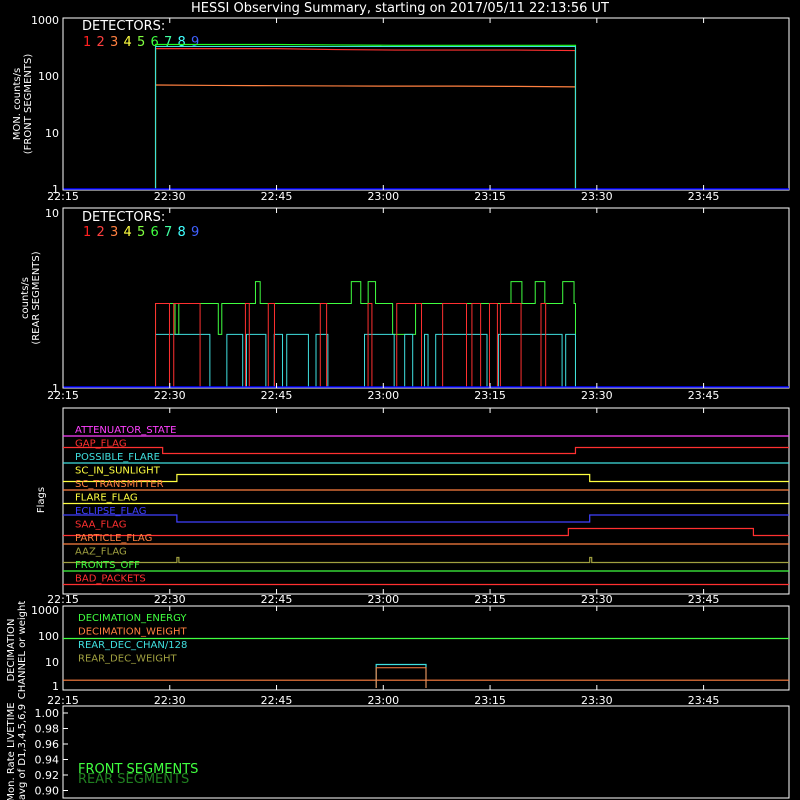 Image resolution: width=800 pixels, height=800 pixels. Describe the element at coordinates (168, 42) in the screenshot. I see `detector-number: 7` at that location.